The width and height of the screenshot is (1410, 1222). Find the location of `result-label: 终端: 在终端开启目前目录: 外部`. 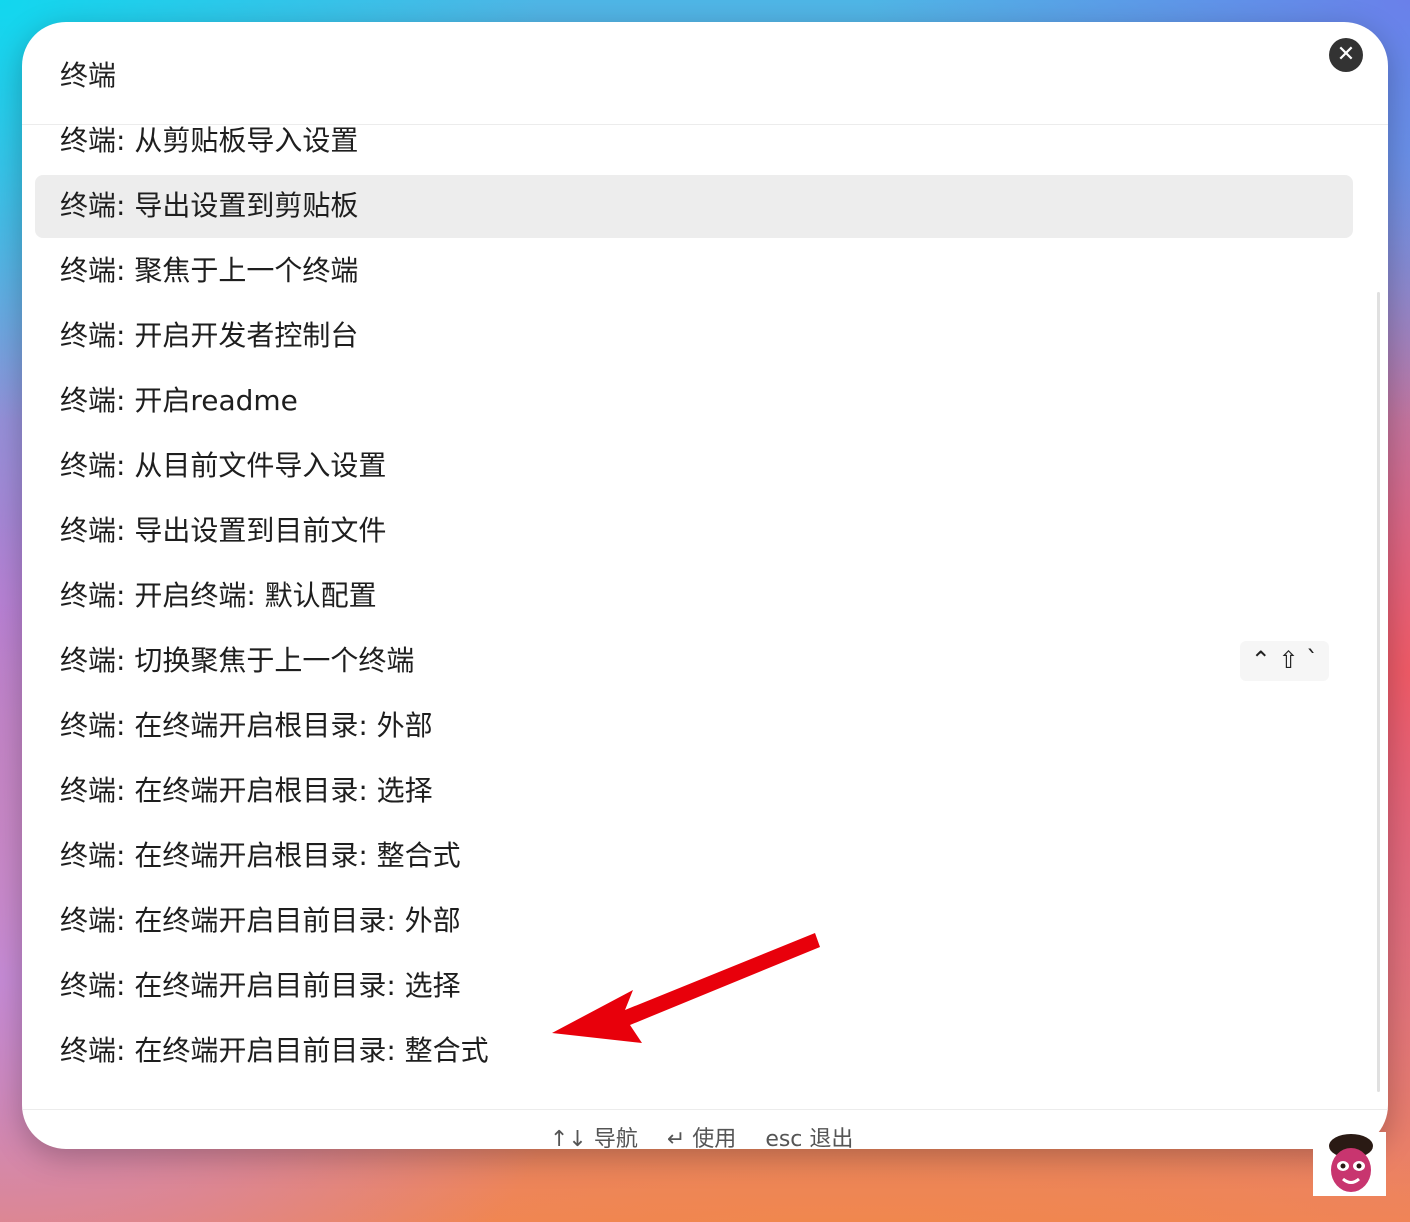

result-label: 终端: 在终端开启目前目录: 外部 is located at coordinates (260, 920).